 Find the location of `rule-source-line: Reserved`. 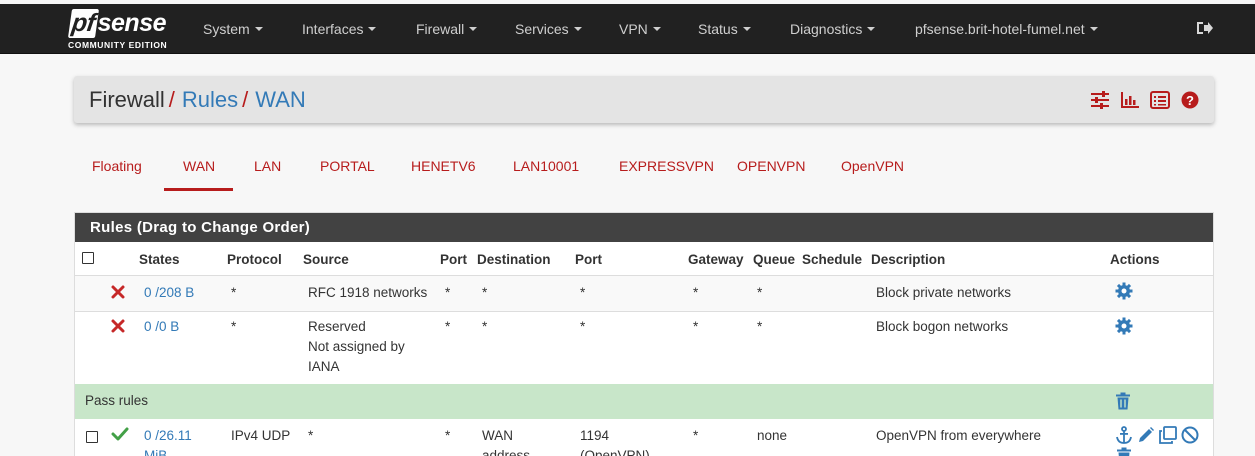

rule-source-line: Reserved is located at coordinates (337, 326).